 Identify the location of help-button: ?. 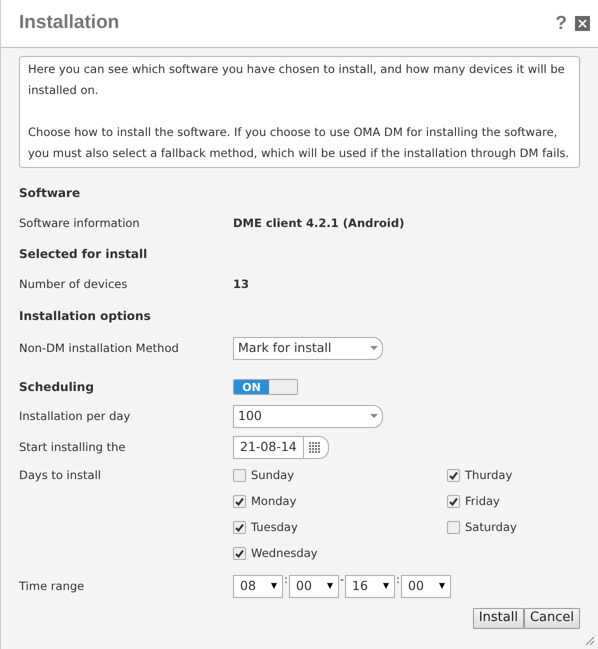
(561, 23).